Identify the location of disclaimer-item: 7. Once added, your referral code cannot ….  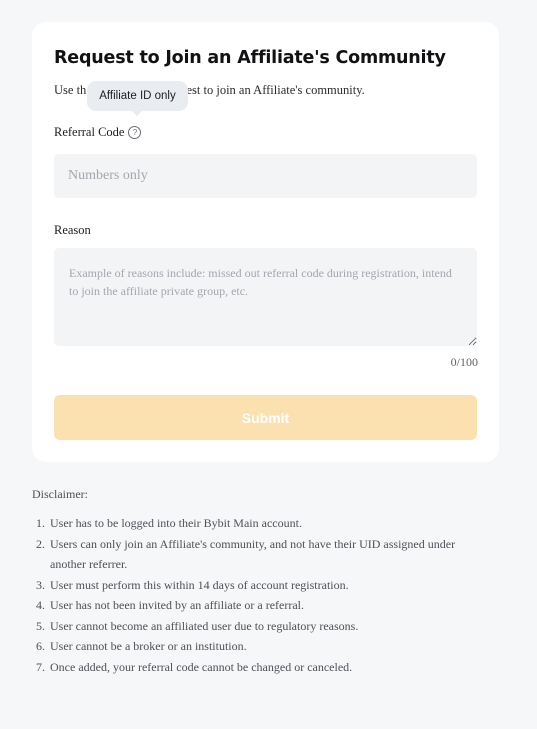
(194, 666).